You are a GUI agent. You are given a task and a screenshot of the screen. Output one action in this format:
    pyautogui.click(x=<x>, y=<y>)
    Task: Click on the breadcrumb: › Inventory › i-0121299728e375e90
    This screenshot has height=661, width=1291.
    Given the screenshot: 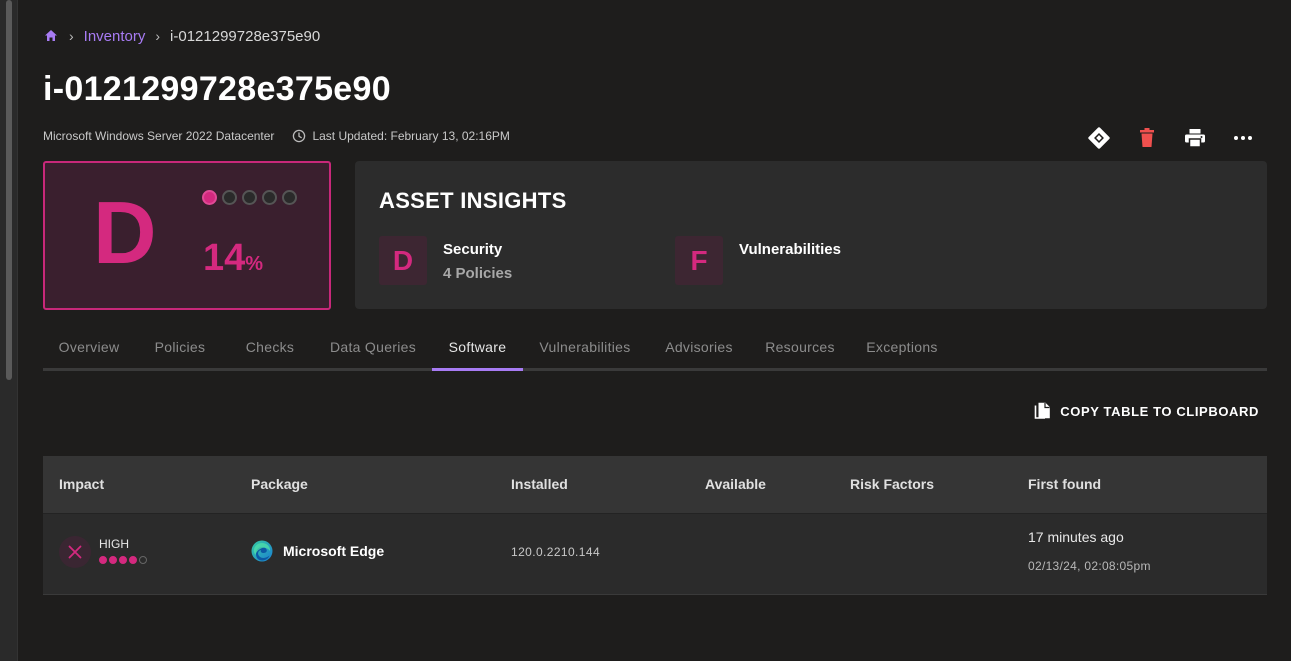 What is the action you would take?
    pyautogui.click(x=181, y=36)
    